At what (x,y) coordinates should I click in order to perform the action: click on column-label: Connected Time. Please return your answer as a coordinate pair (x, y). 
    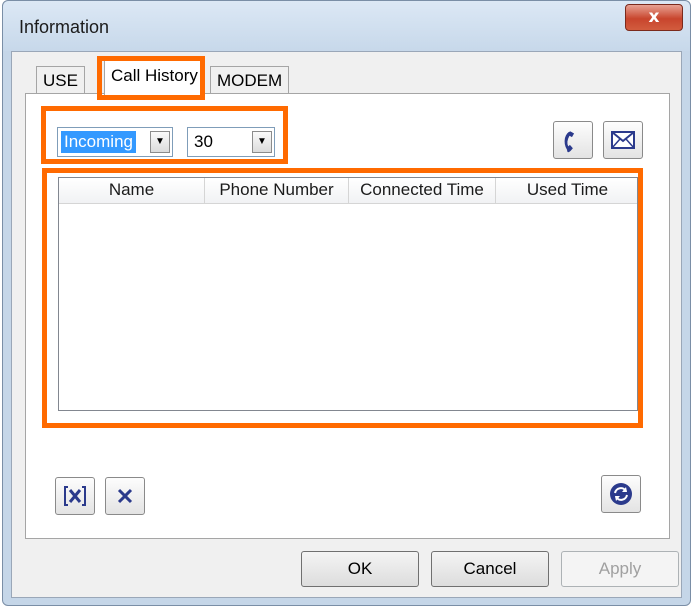
    Looking at the image, I should click on (422, 189).